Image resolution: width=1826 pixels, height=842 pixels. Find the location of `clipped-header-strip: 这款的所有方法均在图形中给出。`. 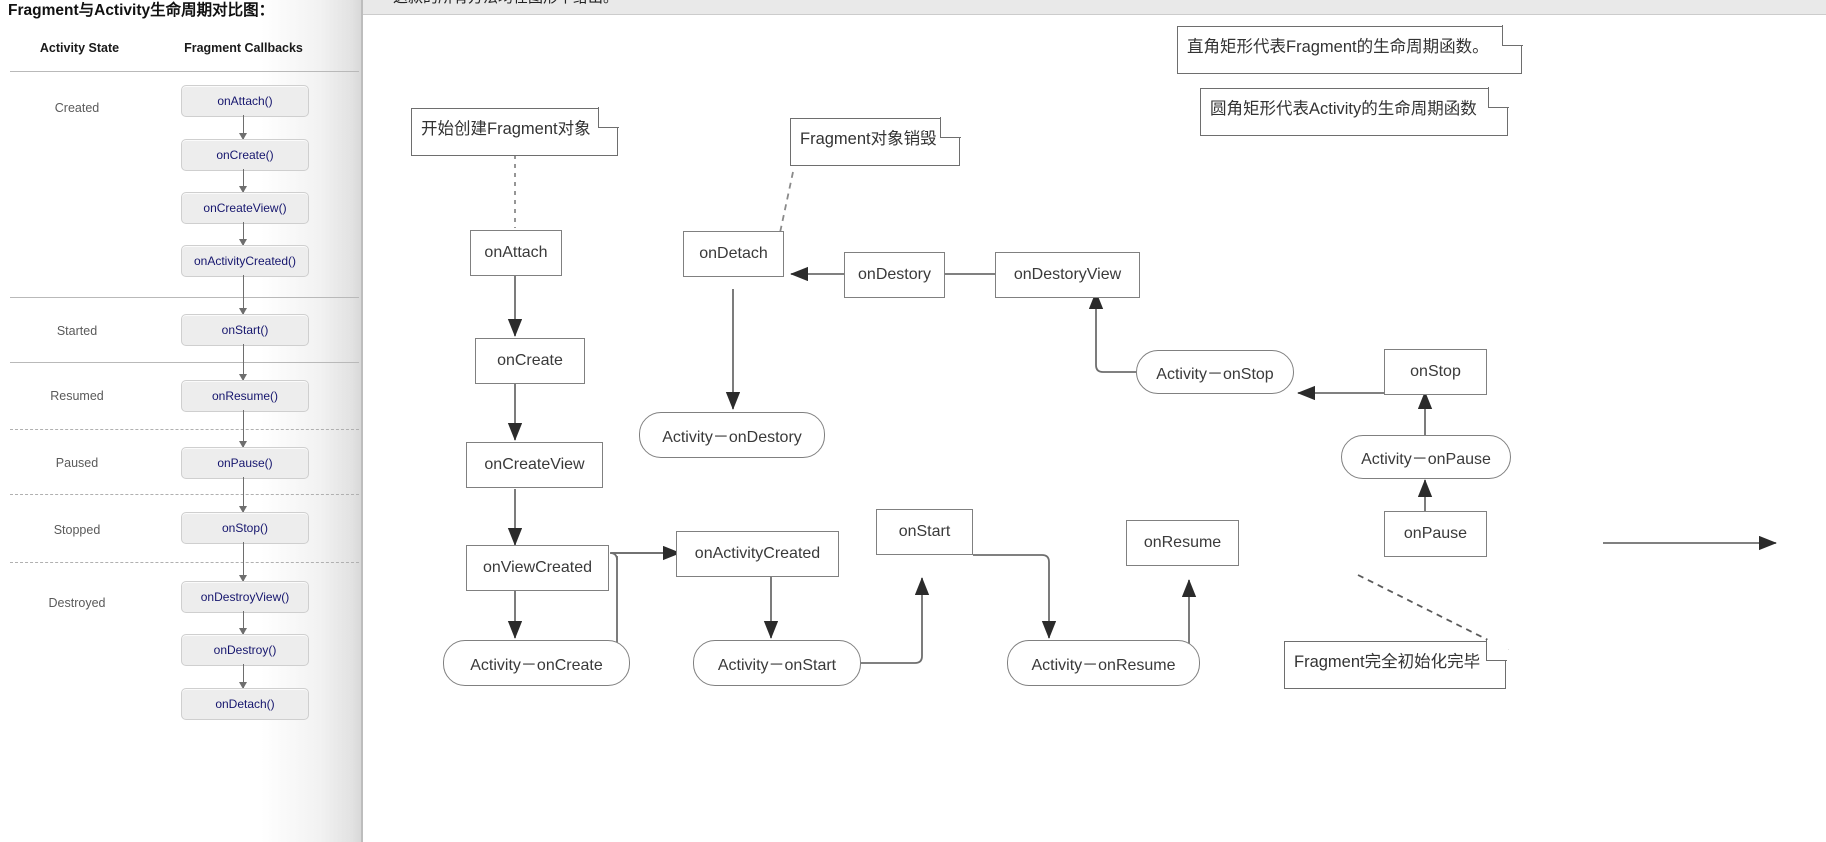

clipped-header-strip: 这款的所有方法均在图形中给出。 is located at coordinates (1094, 7).